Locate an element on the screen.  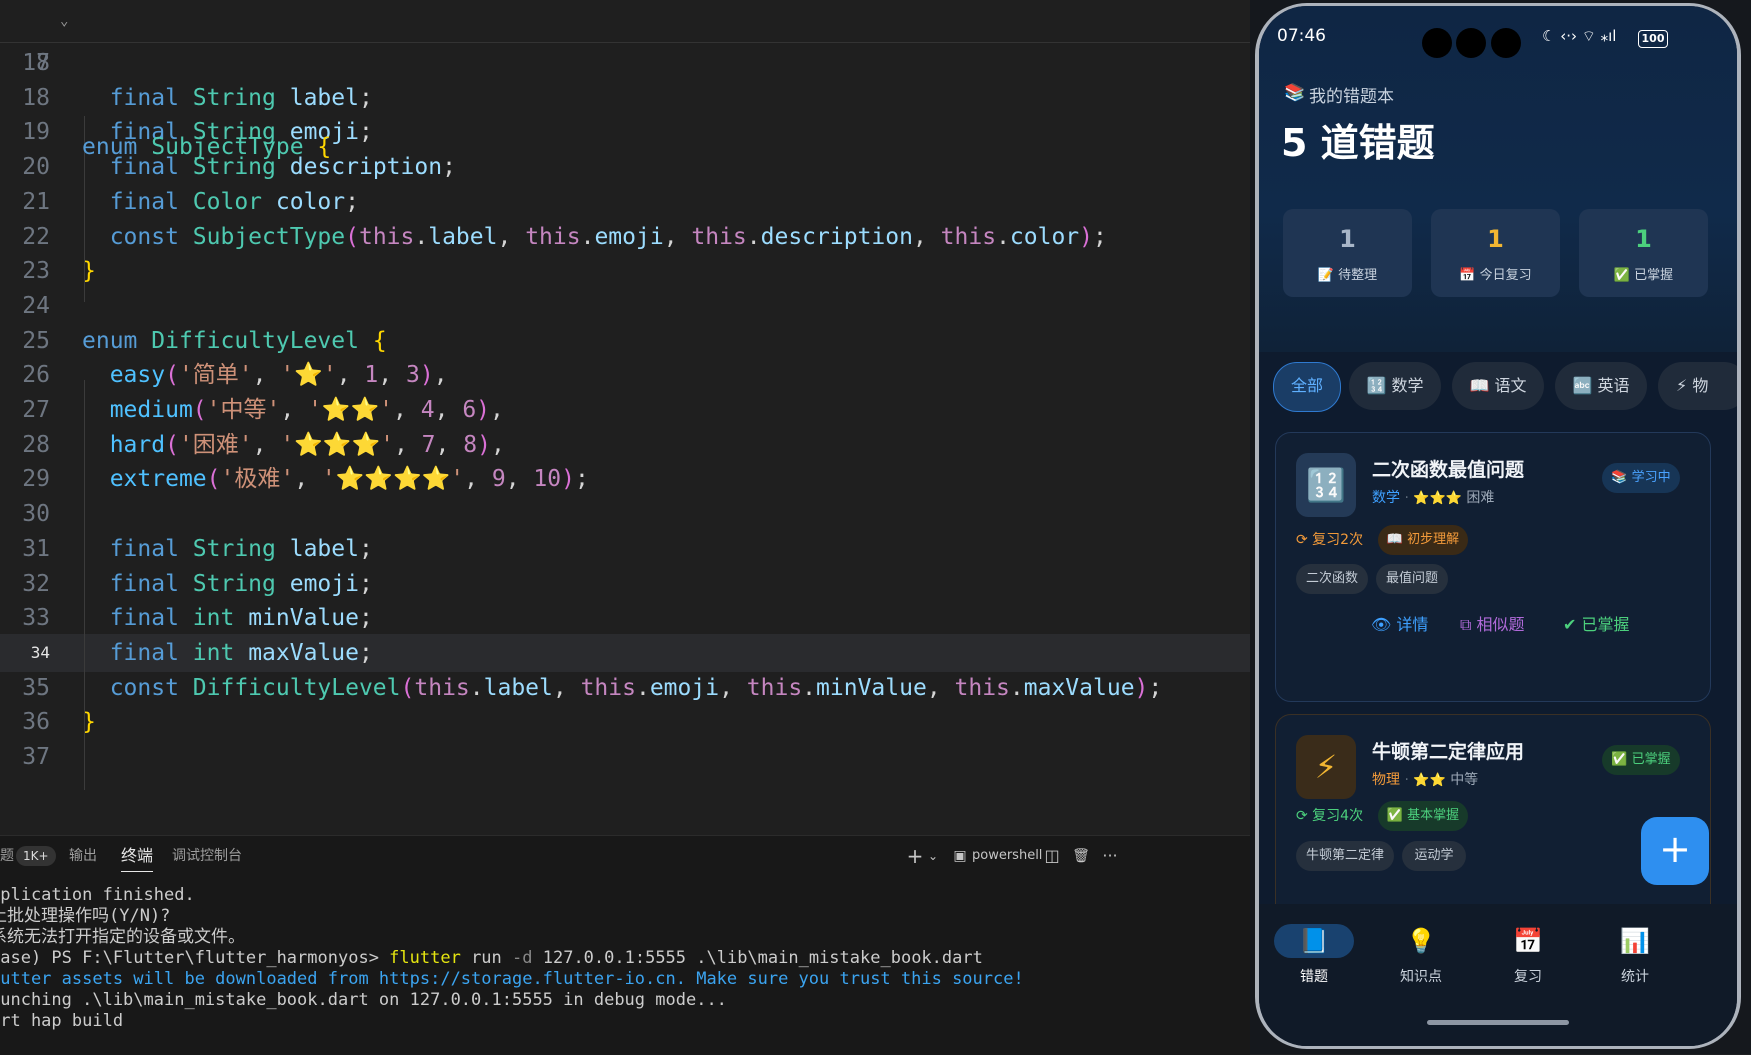
detail-button: 👁 详情 is located at coordinates (1399, 623).